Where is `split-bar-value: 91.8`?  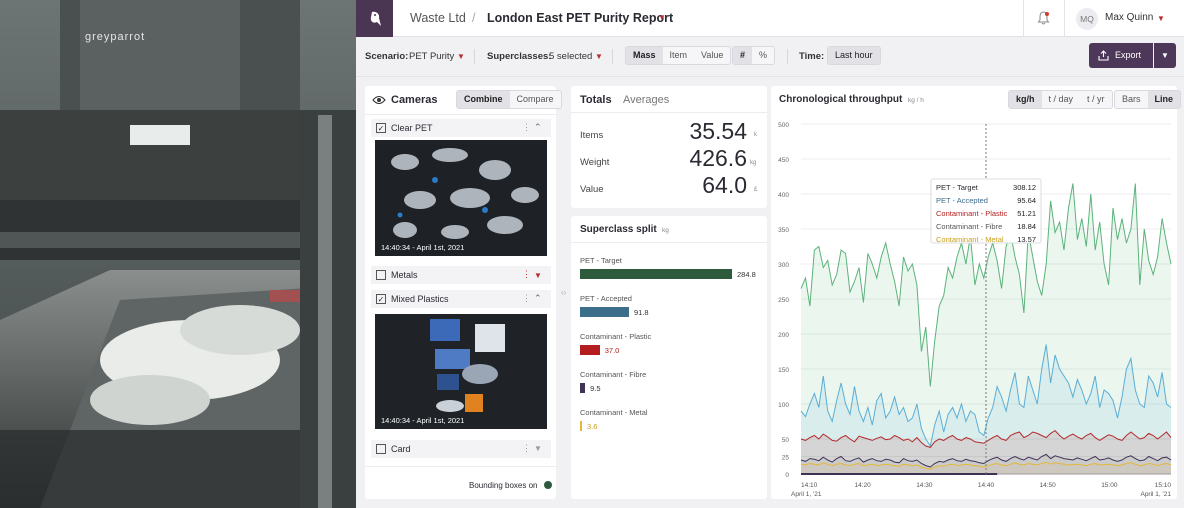 split-bar-value: 91.8 is located at coordinates (641, 312).